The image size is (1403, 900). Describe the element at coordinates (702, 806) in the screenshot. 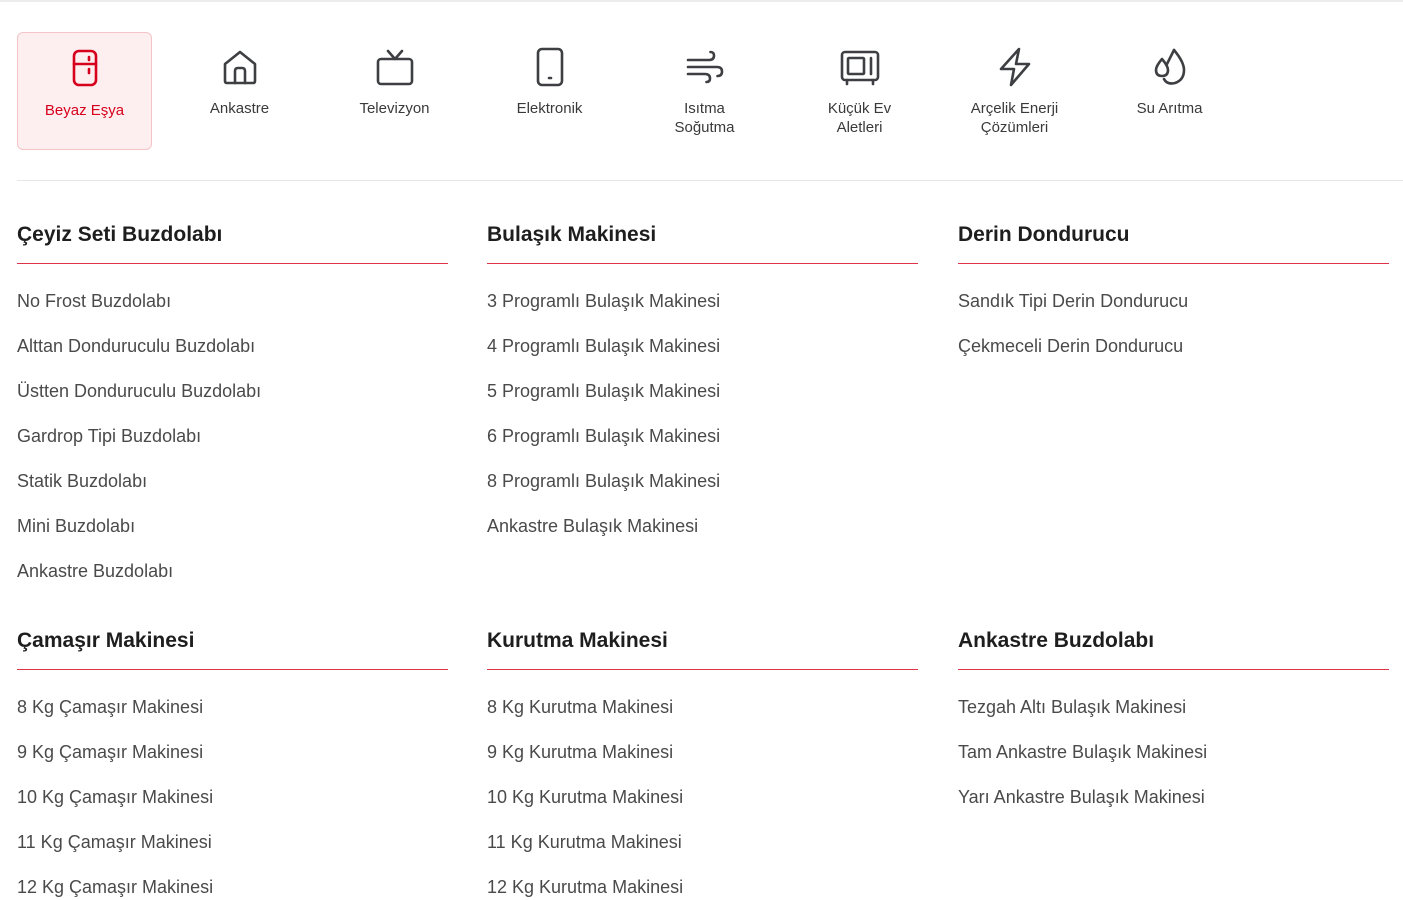

I see `list-item: 10 Kg Kurutma Makinesi` at that location.